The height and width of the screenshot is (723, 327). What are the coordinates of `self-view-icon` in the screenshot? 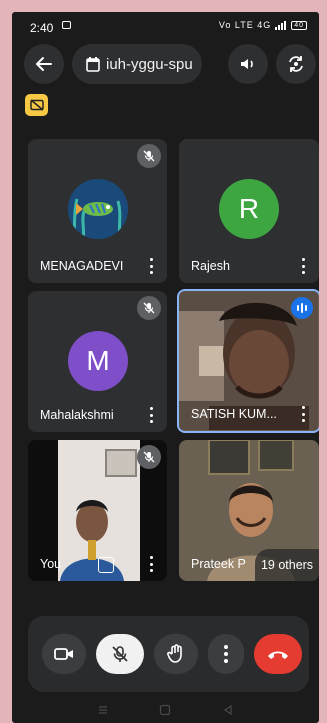 It's located at (106, 565).